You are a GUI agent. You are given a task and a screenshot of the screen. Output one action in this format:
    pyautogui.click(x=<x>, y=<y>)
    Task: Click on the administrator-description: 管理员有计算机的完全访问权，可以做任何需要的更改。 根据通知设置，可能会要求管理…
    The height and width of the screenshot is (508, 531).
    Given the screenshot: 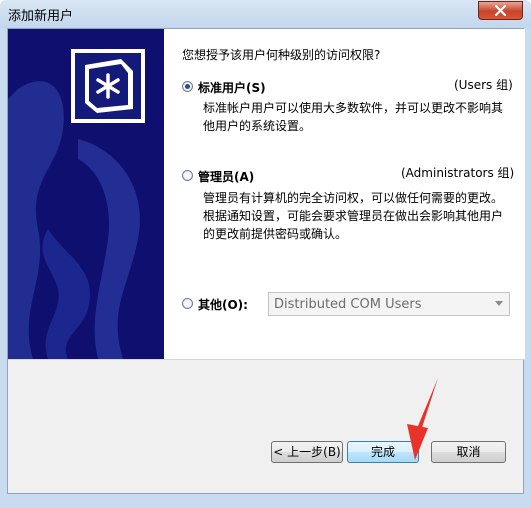 What is the action you would take?
    pyautogui.click(x=353, y=216)
    